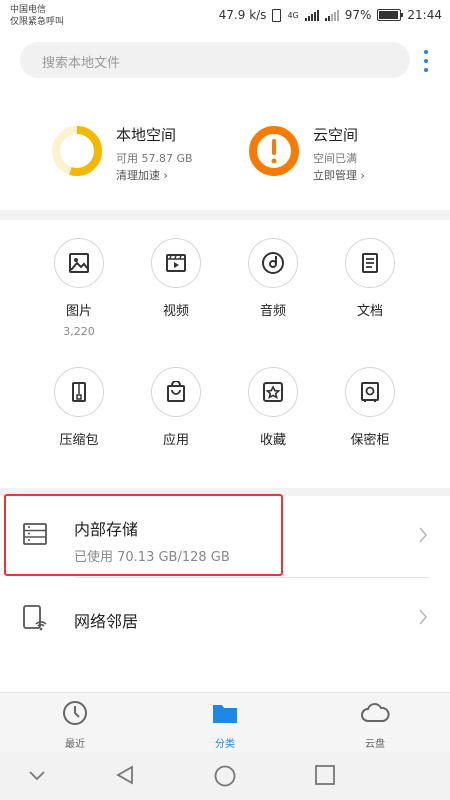  Describe the element at coordinates (272, 311) in the screenshot. I see `category-label: 音频` at that location.